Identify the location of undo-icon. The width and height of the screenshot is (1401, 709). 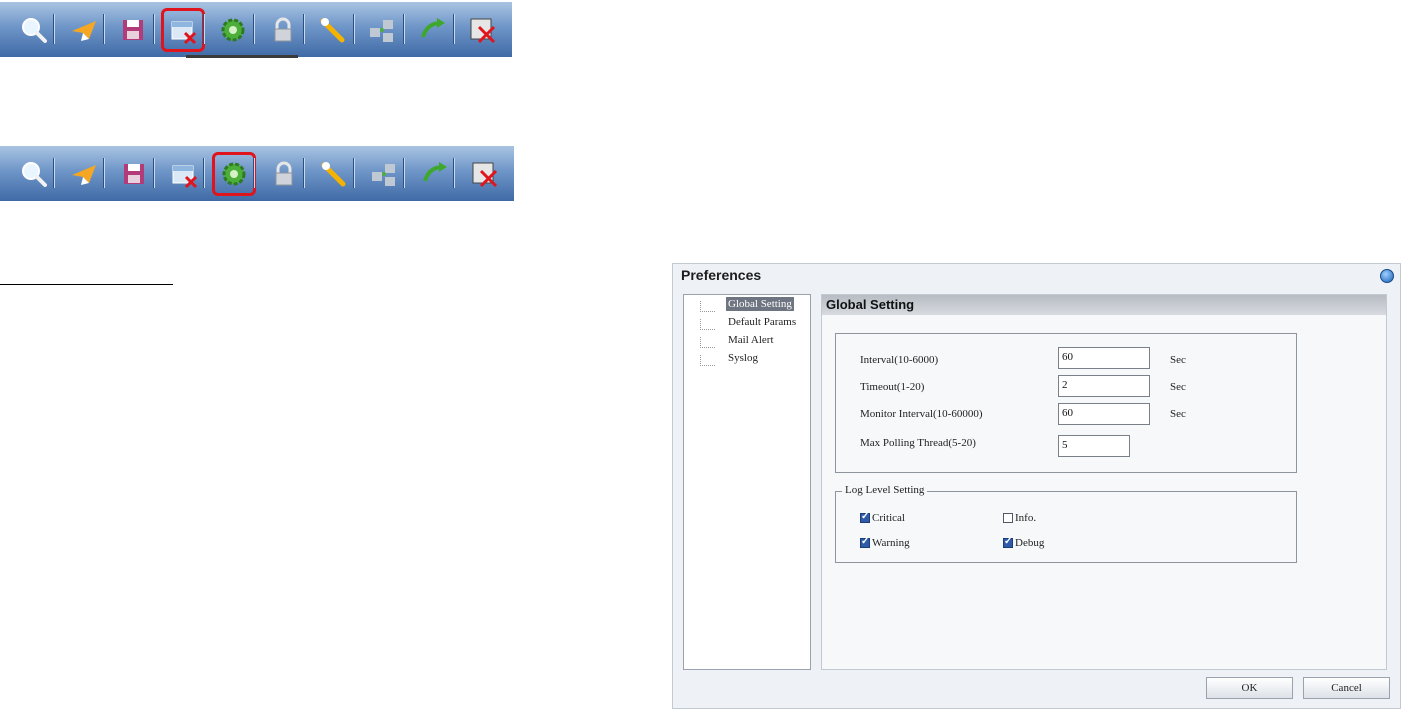
(433, 27).